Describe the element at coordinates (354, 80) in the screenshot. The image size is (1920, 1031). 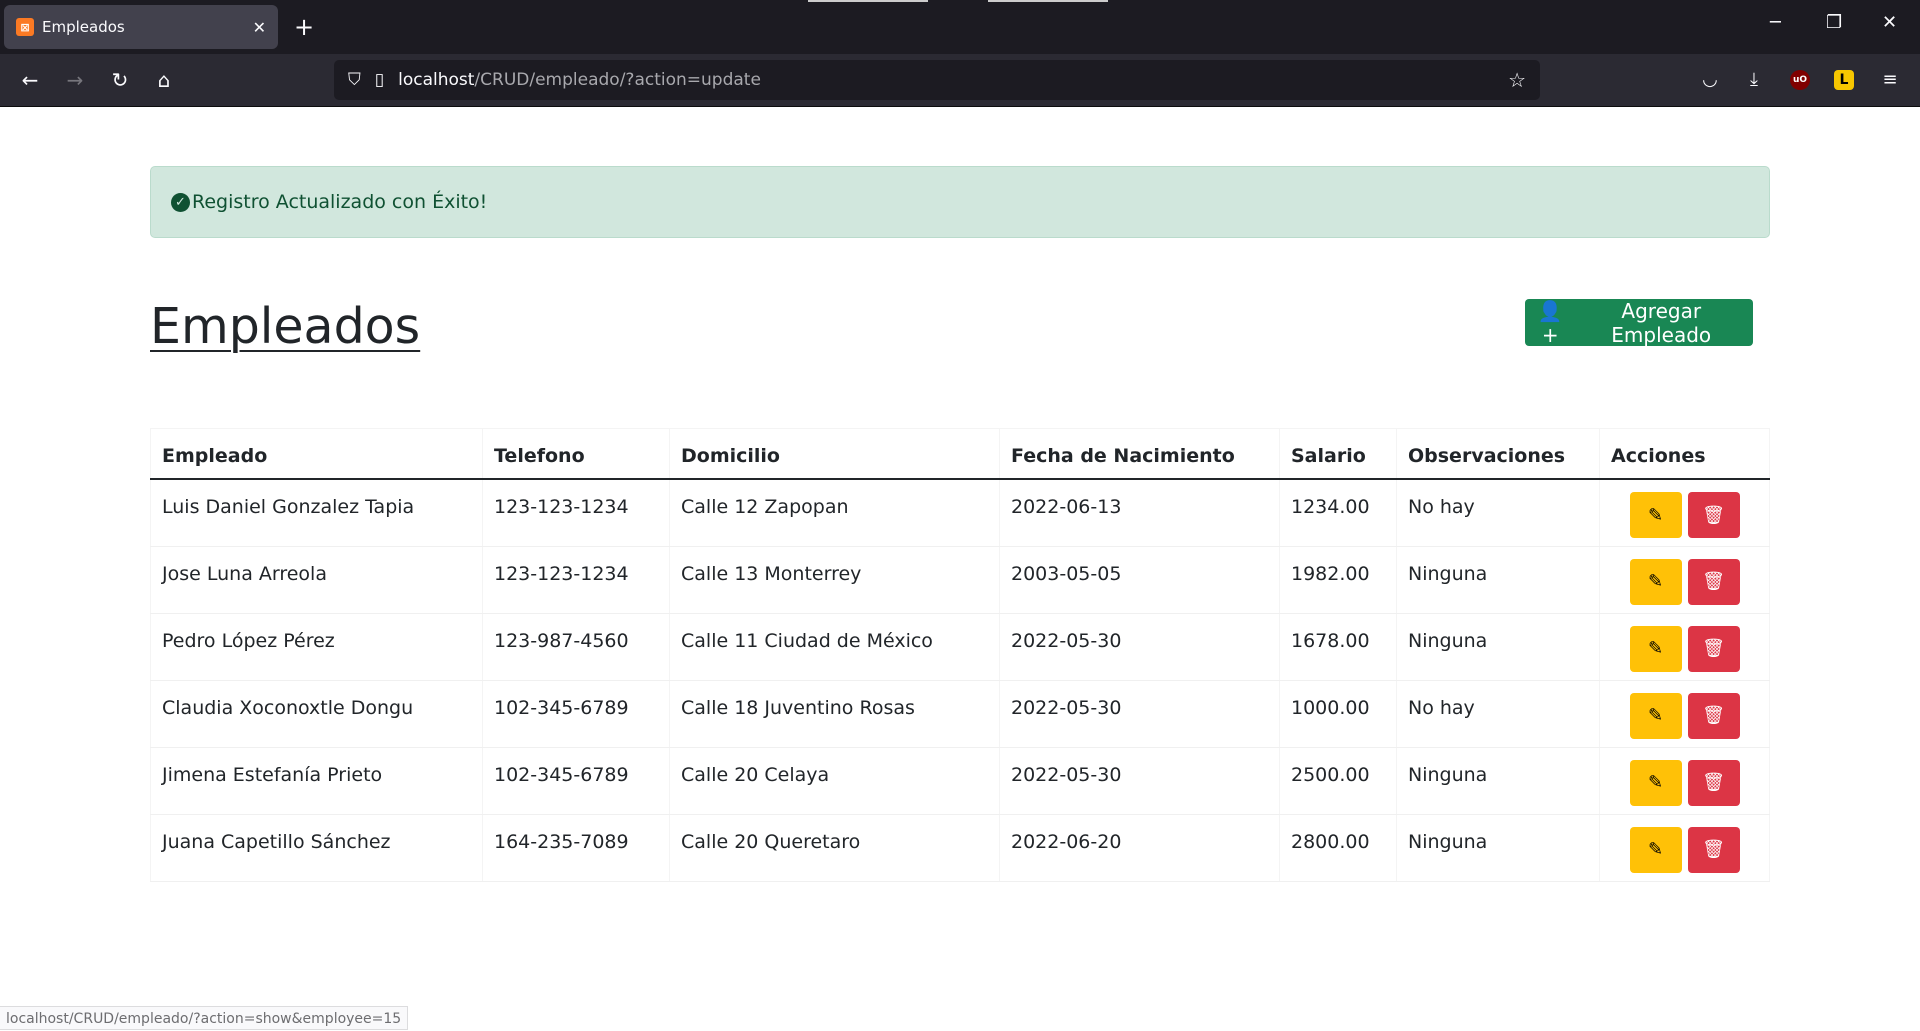
I see `shield-icon: ⛉` at that location.